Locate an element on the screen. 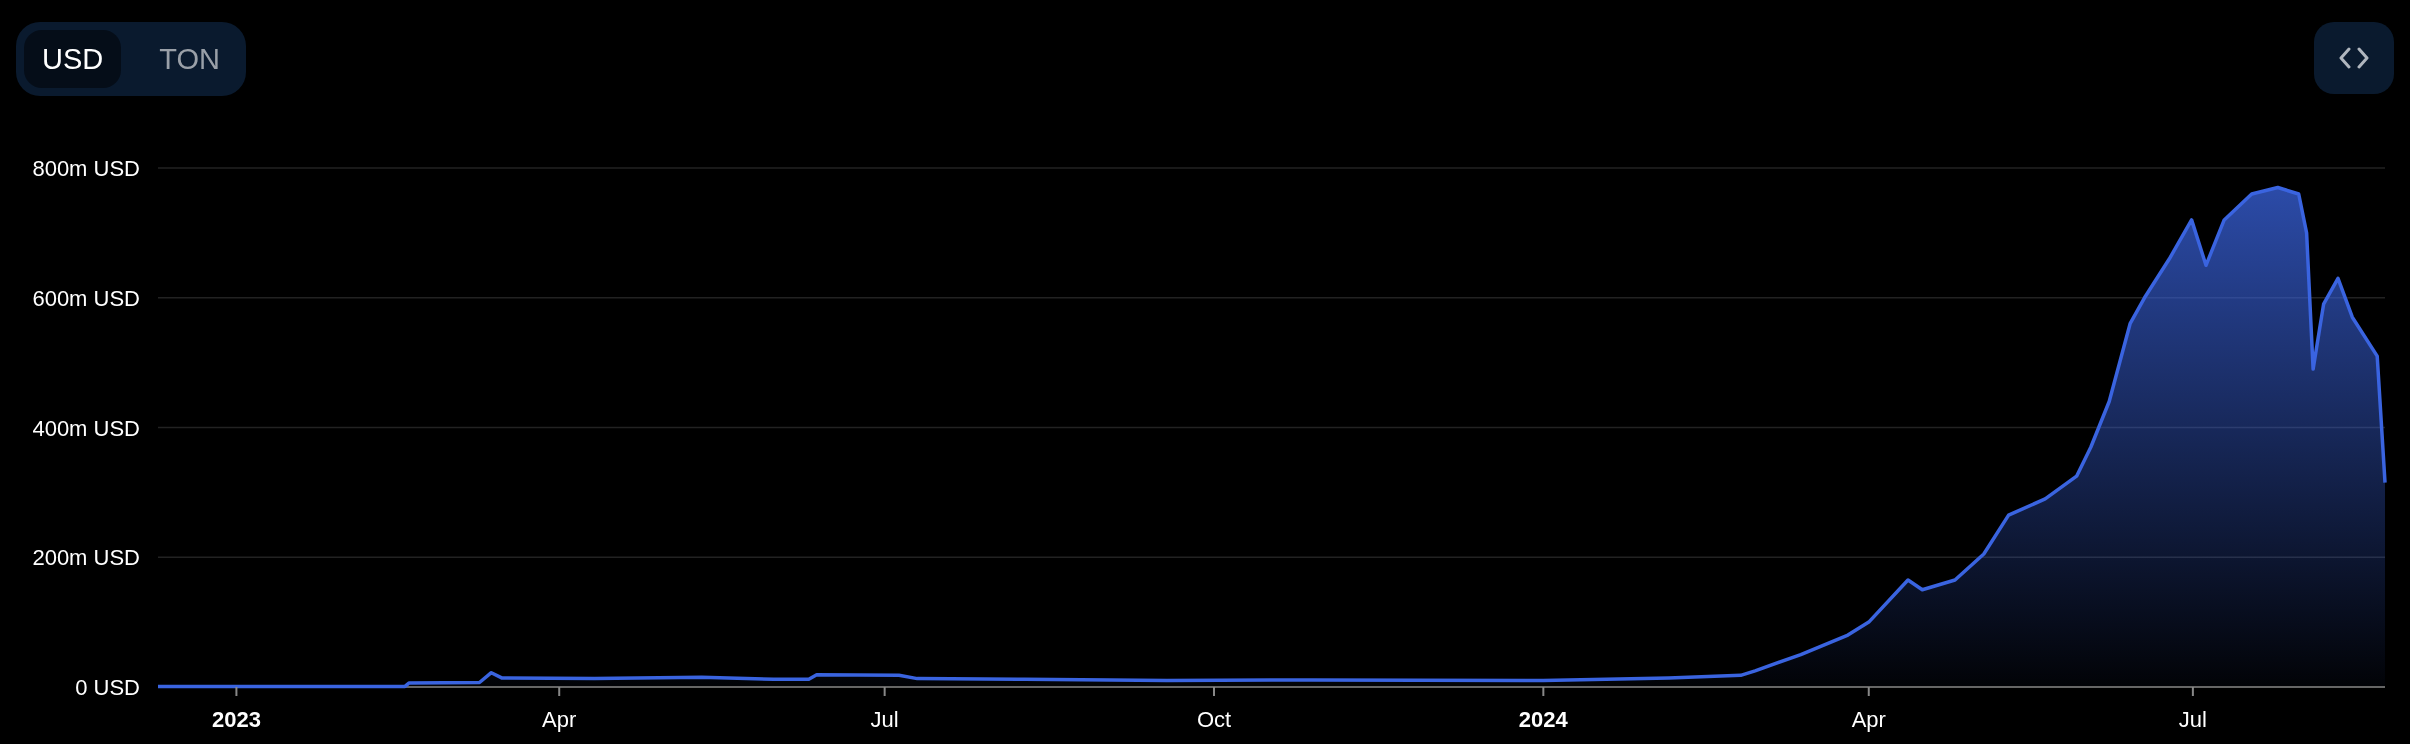  y-axis-label: 200m USD is located at coordinates (86, 558).